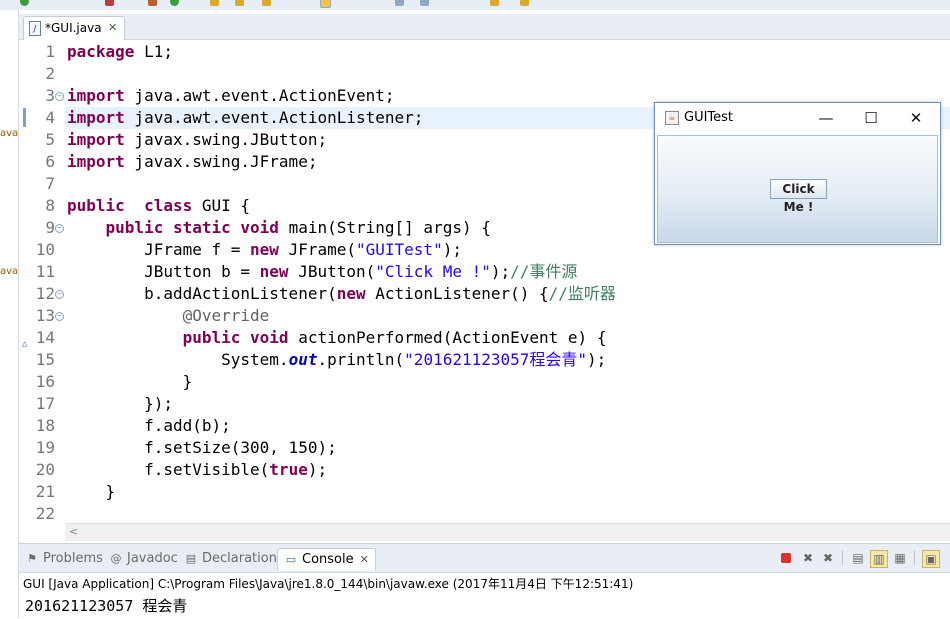 This screenshot has height=619, width=950. Describe the element at coordinates (484, 316) in the screenshot. I see `code-line: 13− @Override` at that location.